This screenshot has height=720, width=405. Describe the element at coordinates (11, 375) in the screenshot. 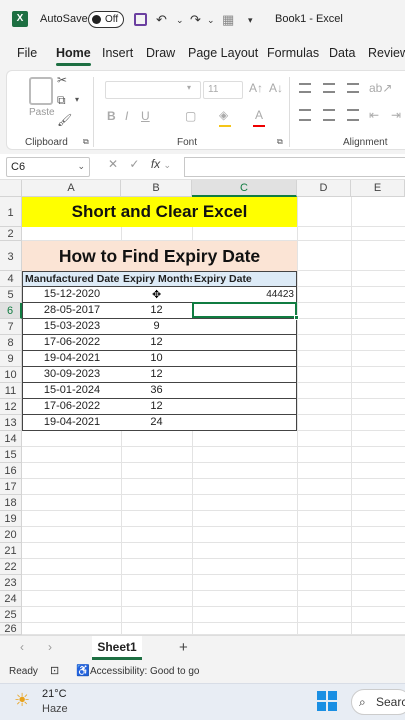

I see `row-header-10: 10` at that location.